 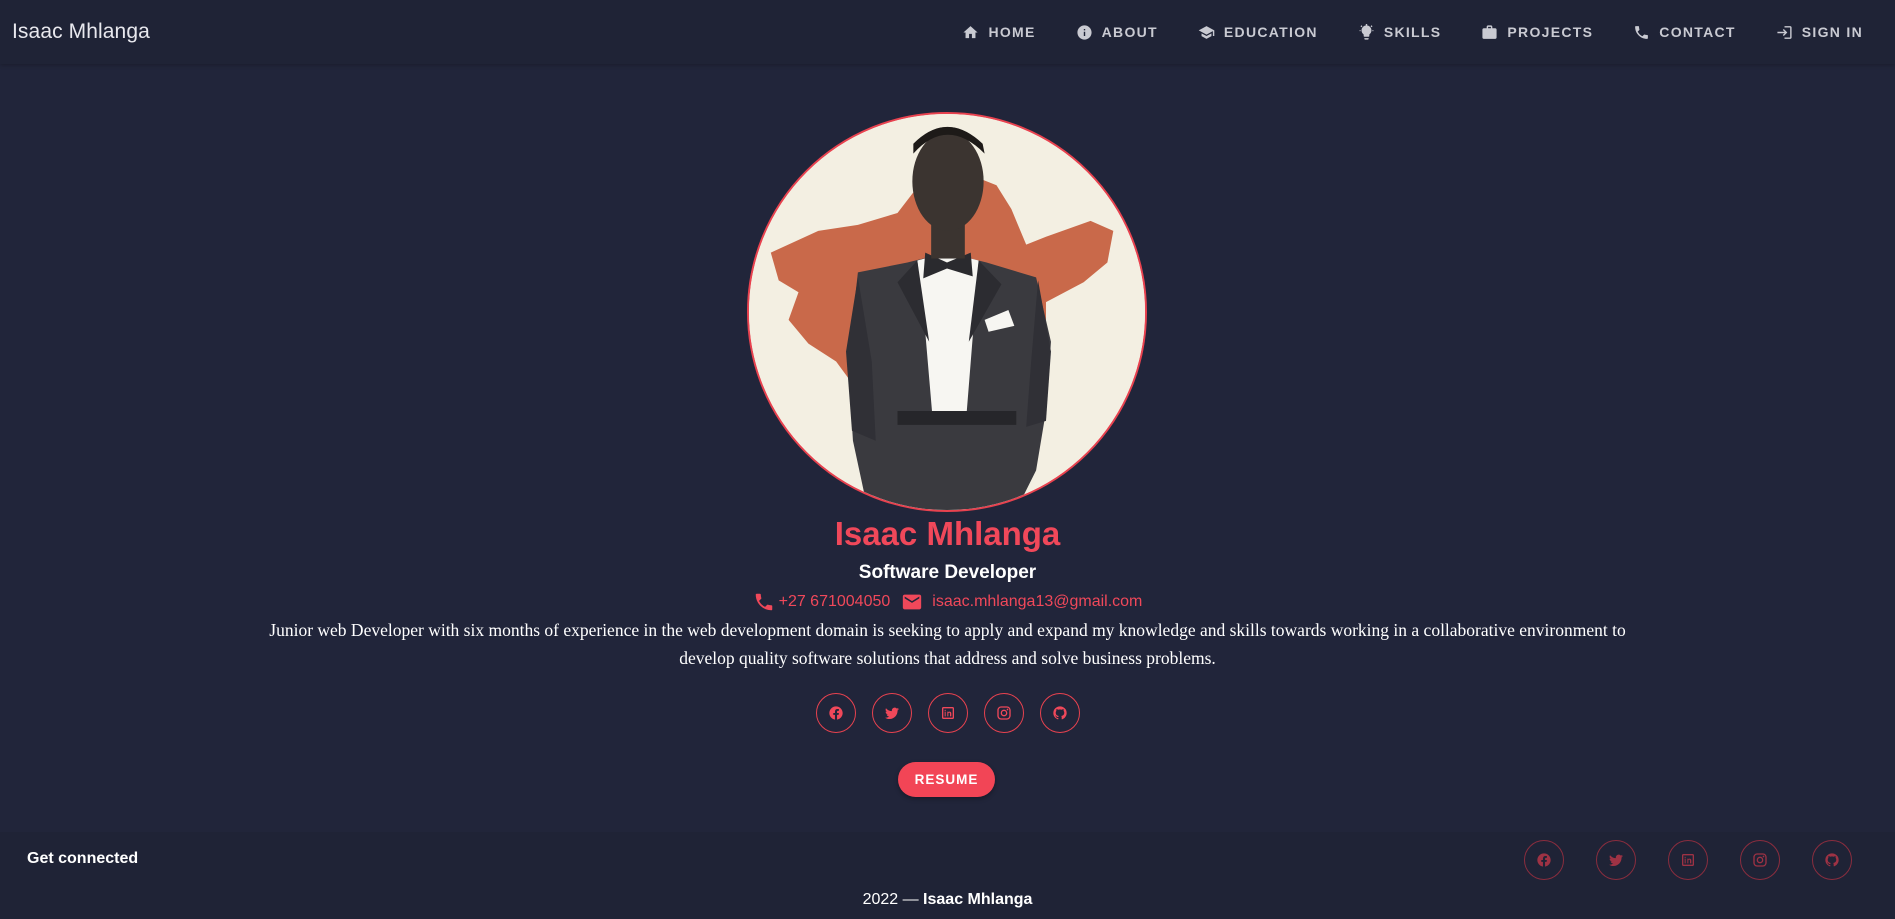 I want to click on nav-item-label: EDUCATION, so click(x=1270, y=32).